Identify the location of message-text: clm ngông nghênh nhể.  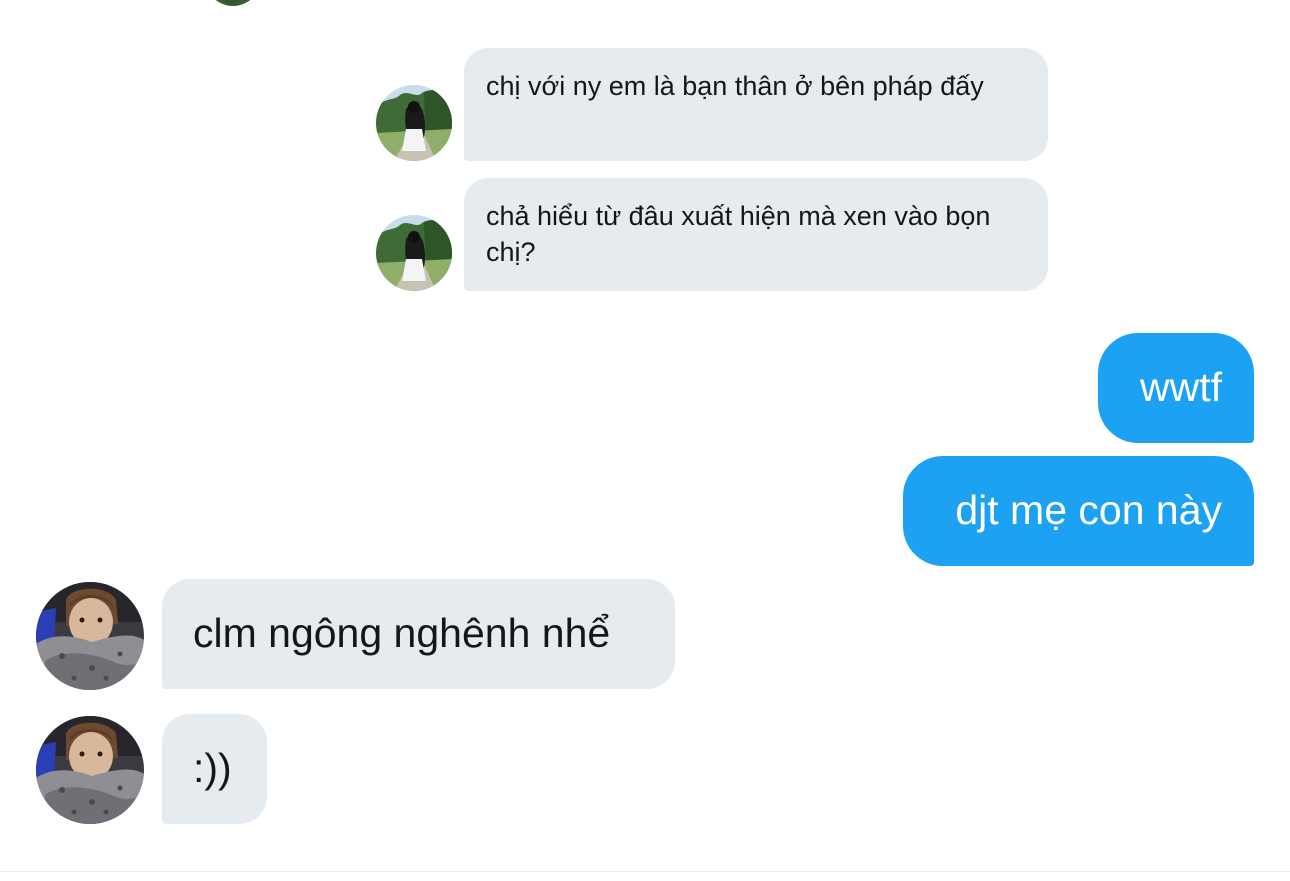
(402, 633).